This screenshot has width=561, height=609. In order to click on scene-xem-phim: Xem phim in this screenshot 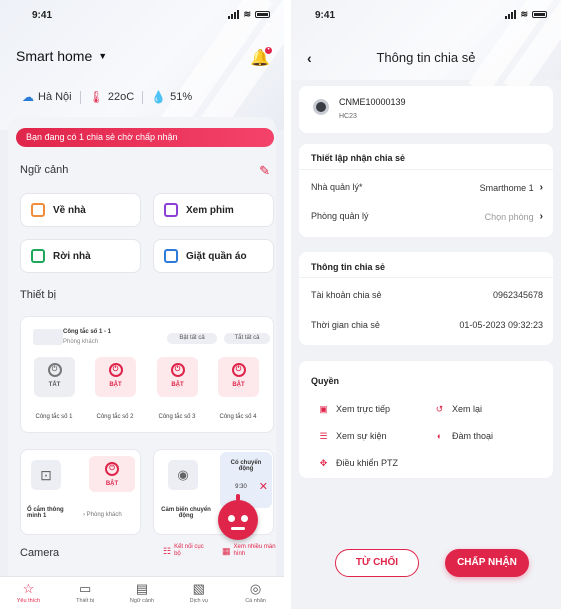, I will do `click(213, 210)`.